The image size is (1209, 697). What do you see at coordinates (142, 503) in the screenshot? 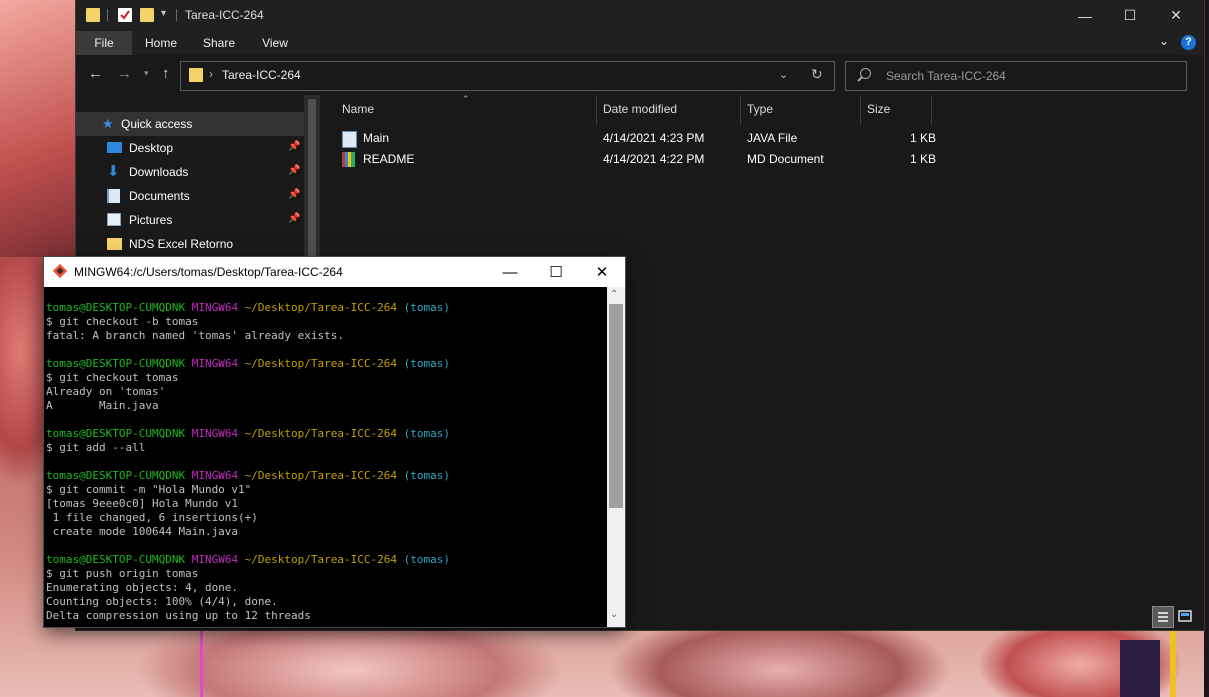
I see `output-line: [tomas 9eee0c0] Hola Mundo v1` at bounding box center [142, 503].